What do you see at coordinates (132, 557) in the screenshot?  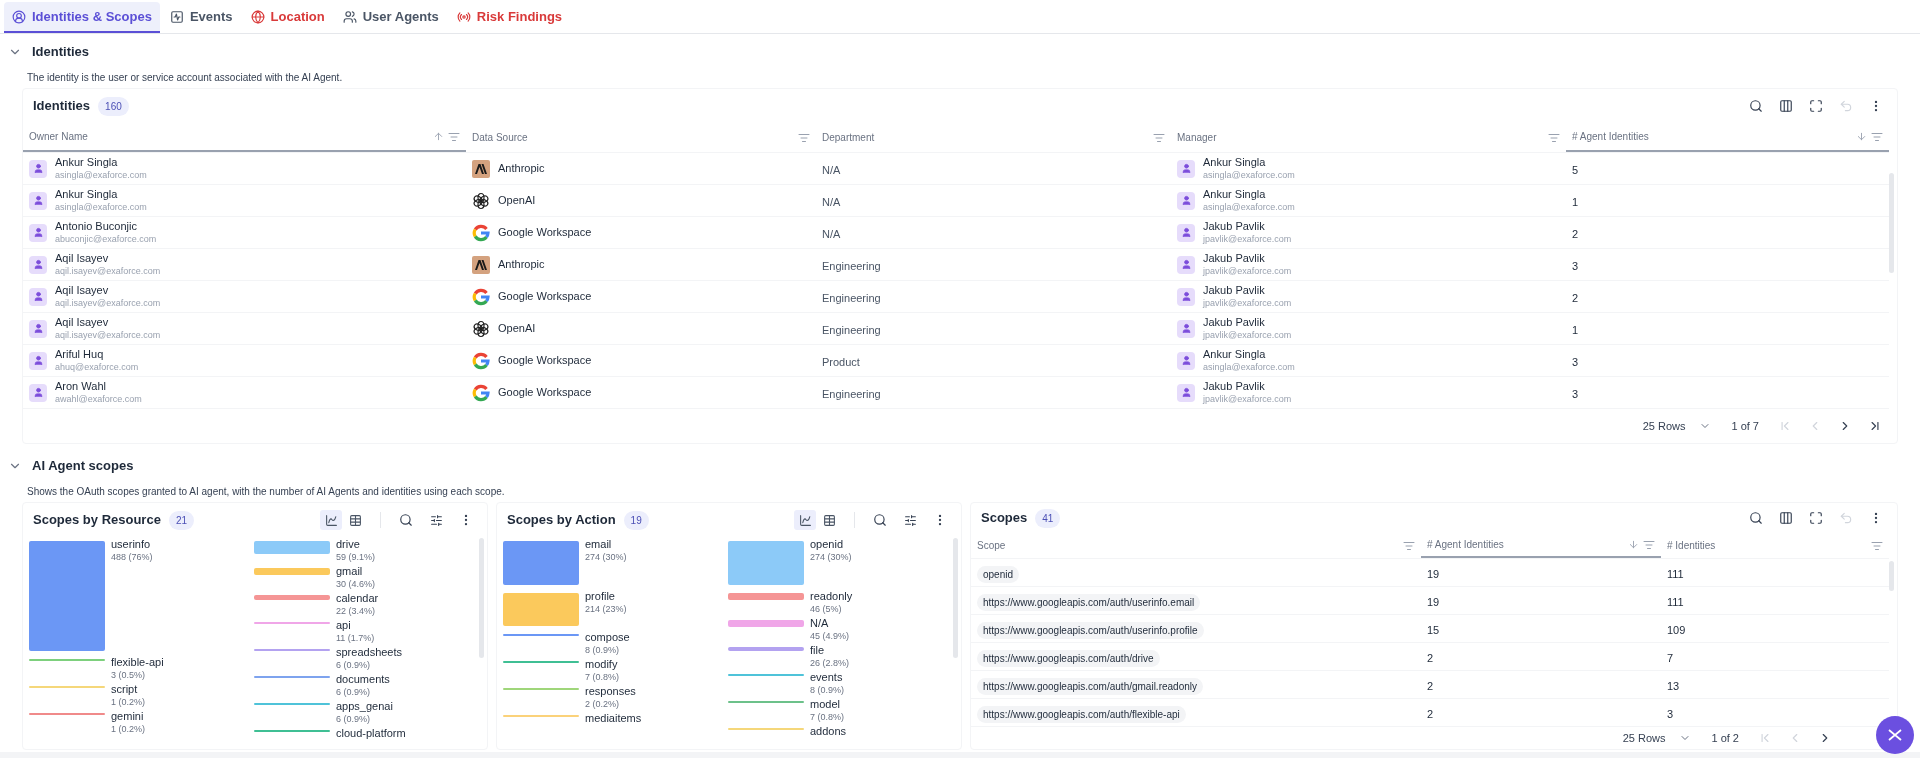 I see `treemap-value: 488 (76%)` at bounding box center [132, 557].